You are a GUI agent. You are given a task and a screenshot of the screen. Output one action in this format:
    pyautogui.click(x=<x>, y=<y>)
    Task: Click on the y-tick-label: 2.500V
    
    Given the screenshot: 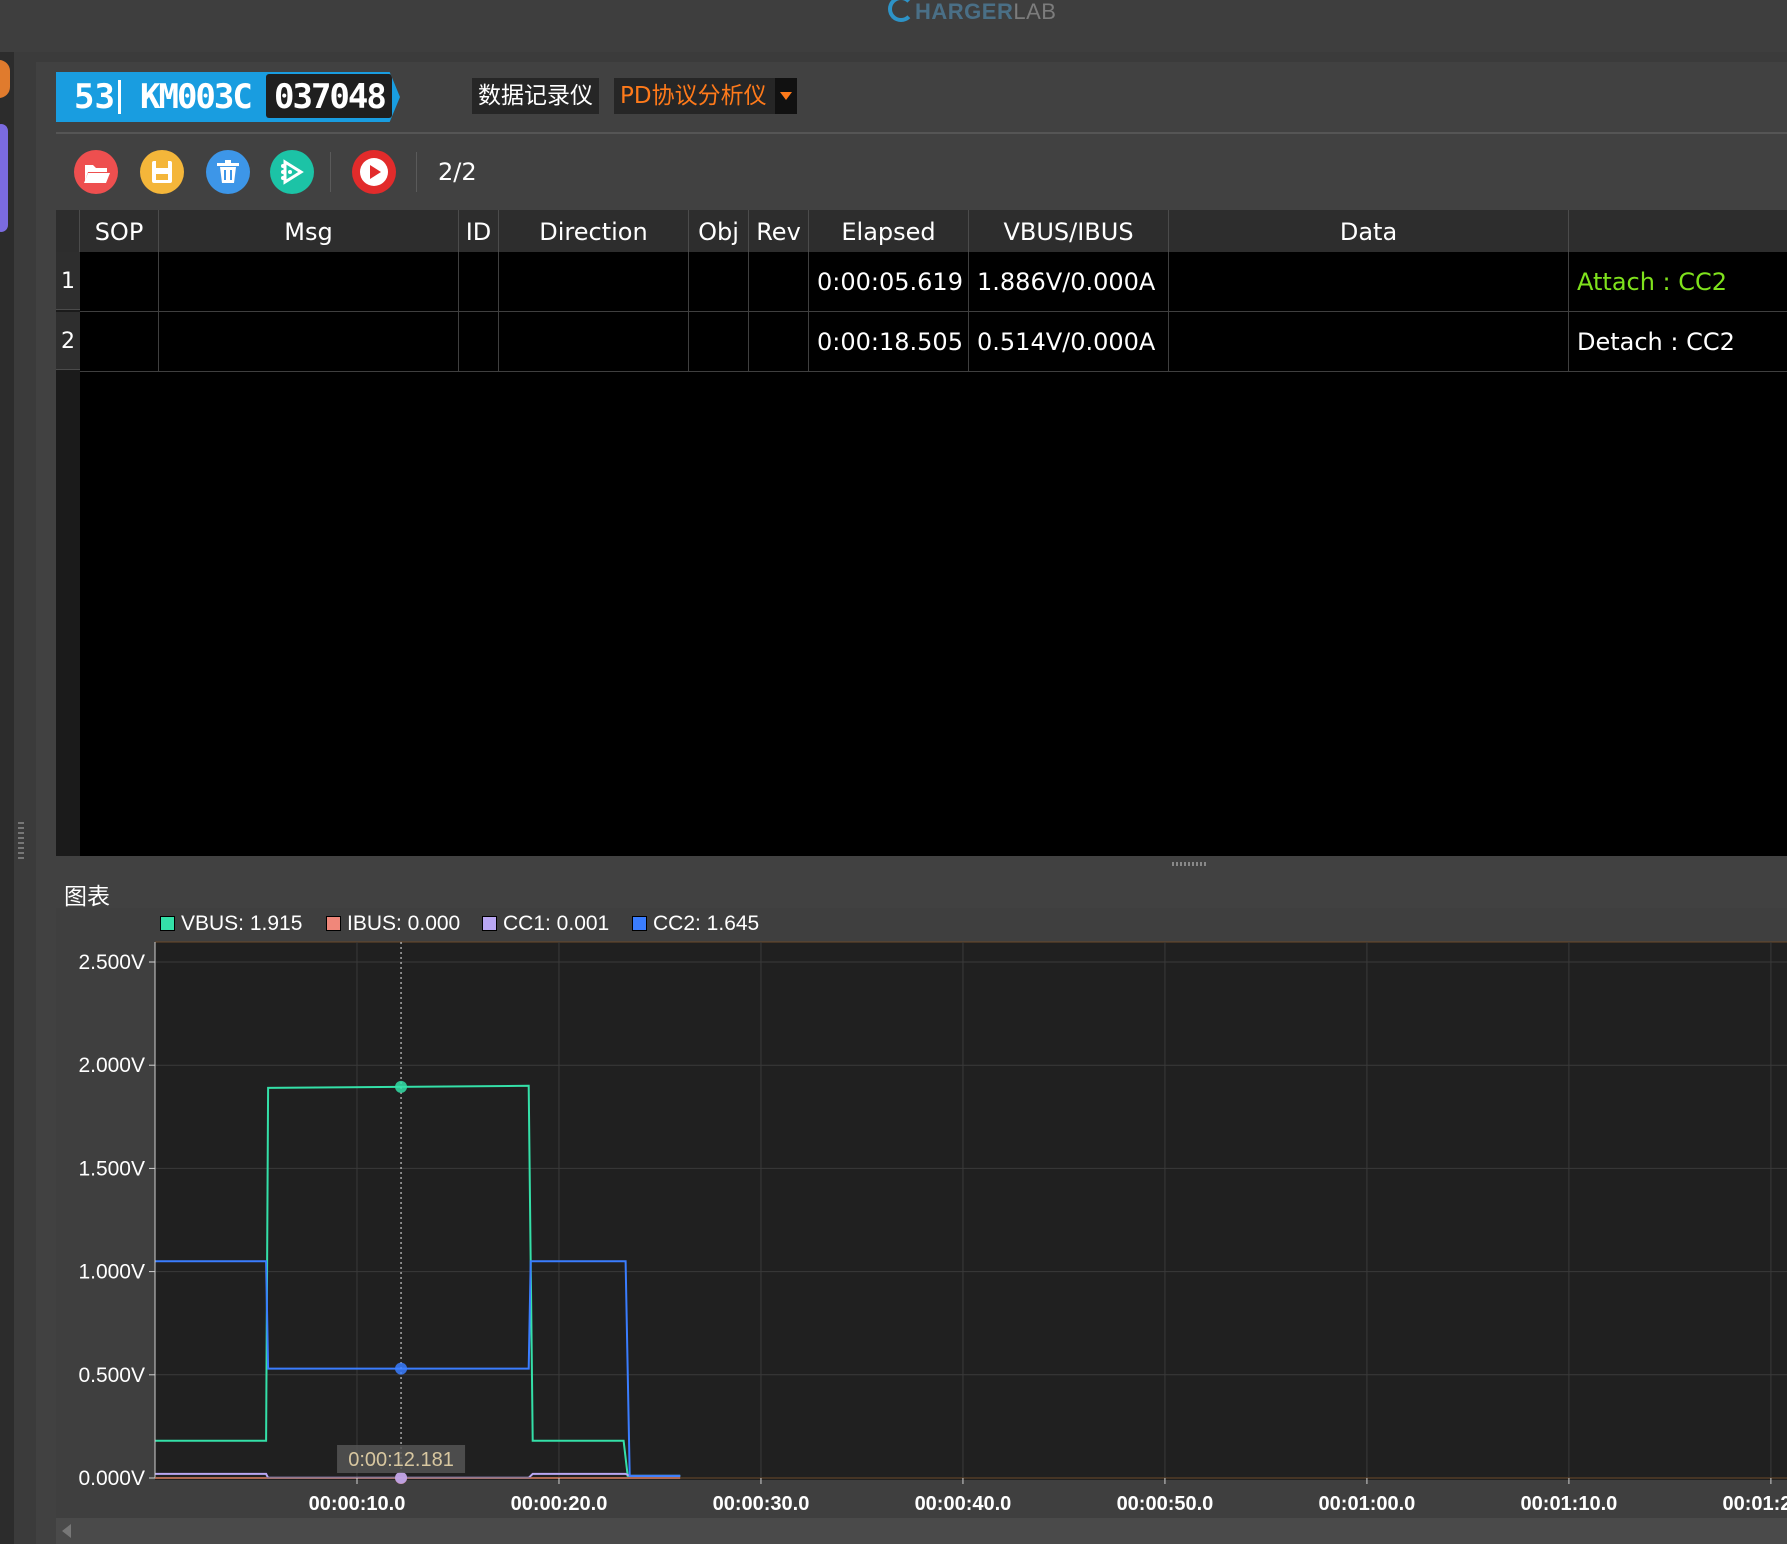 What is the action you would take?
    pyautogui.click(x=111, y=962)
    